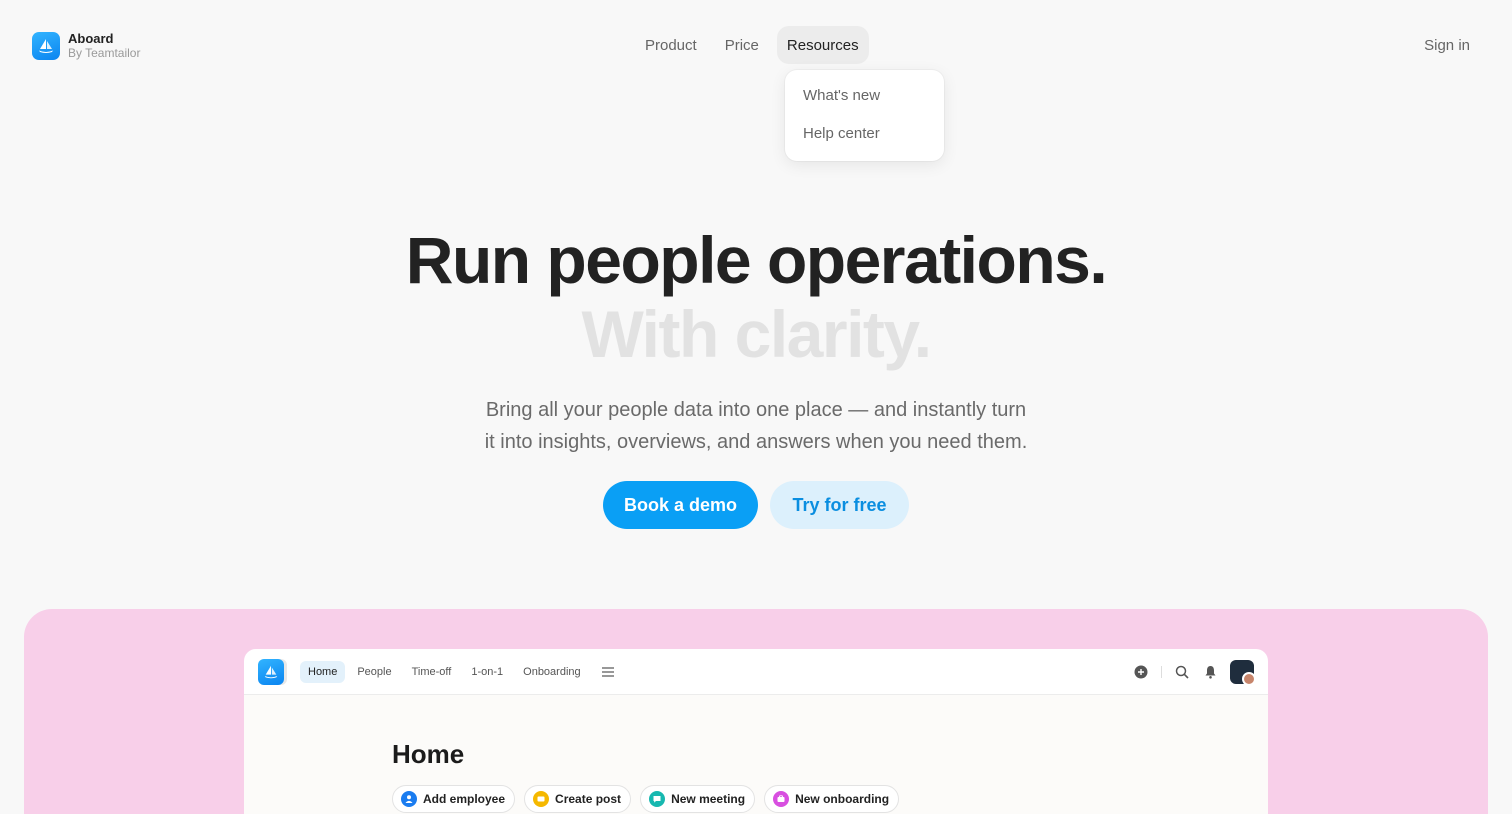 The height and width of the screenshot is (814, 1512). What do you see at coordinates (680, 505) in the screenshot?
I see `book-demo-button: Book a demo` at bounding box center [680, 505].